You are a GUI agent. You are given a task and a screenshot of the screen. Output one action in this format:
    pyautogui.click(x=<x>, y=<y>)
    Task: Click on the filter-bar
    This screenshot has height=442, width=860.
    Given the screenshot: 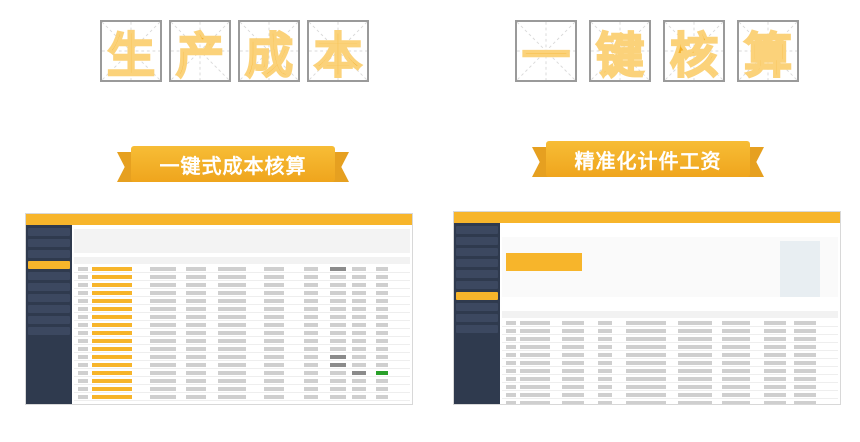 What is the action you would take?
    pyautogui.click(x=242, y=241)
    